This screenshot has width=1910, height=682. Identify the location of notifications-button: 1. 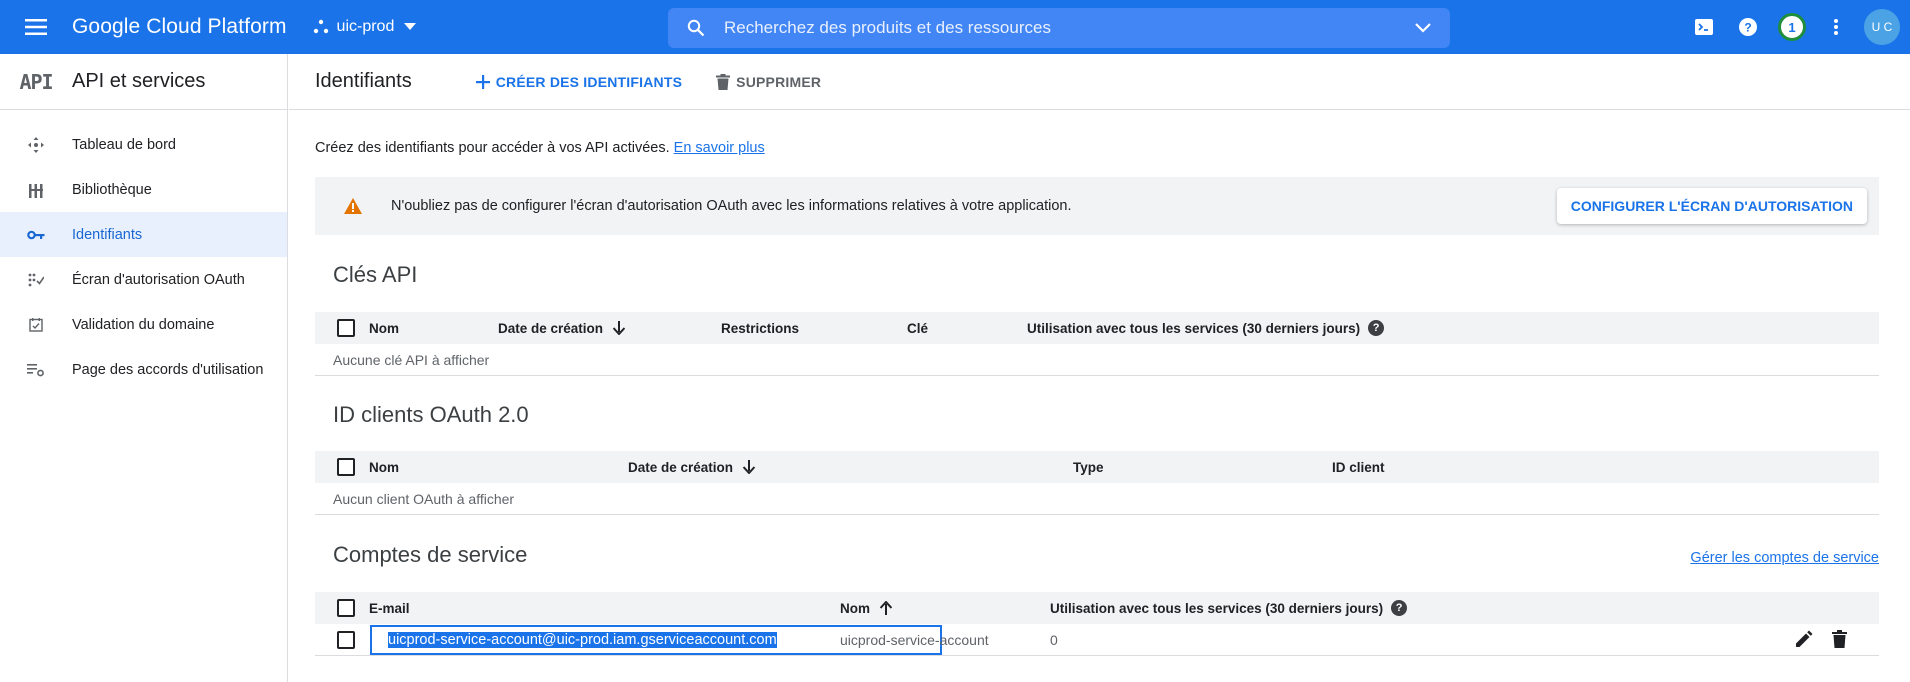
(1792, 27).